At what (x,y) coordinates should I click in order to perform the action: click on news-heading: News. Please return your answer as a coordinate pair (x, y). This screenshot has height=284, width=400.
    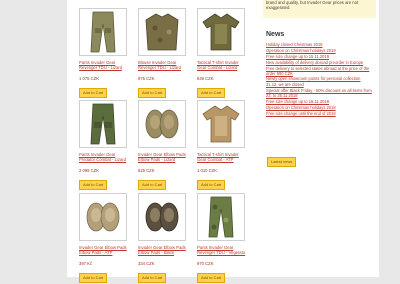
    Looking at the image, I should click on (275, 34).